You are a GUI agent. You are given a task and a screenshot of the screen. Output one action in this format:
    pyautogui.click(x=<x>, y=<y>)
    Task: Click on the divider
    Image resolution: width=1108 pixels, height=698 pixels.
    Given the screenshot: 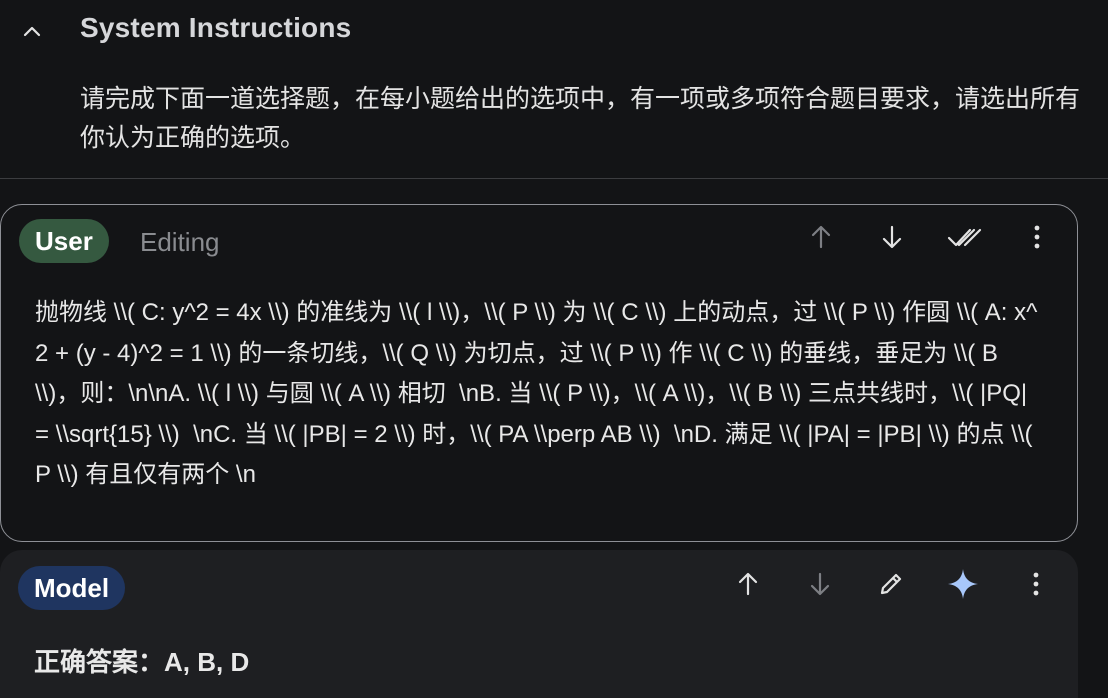 What is the action you would take?
    pyautogui.click(x=554, y=178)
    